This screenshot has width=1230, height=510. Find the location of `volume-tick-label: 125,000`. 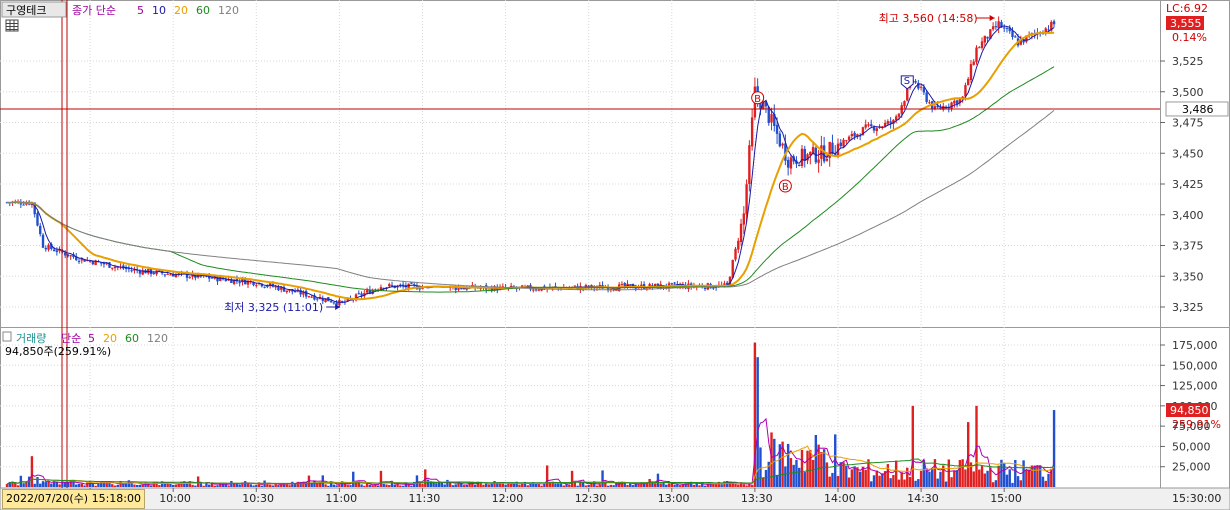

volume-tick-label: 125,000 is located at coordinates (1195, 386).